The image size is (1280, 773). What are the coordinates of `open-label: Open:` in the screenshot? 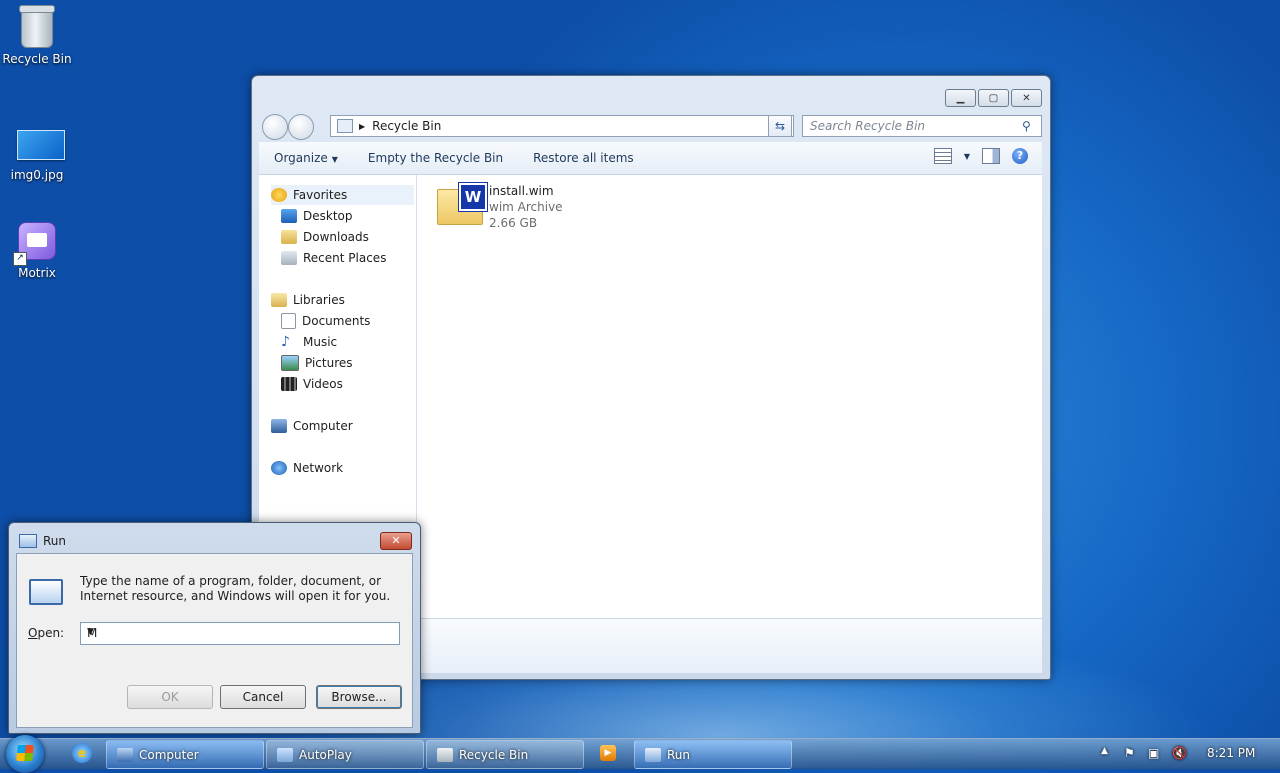 It's located at (46, 633).